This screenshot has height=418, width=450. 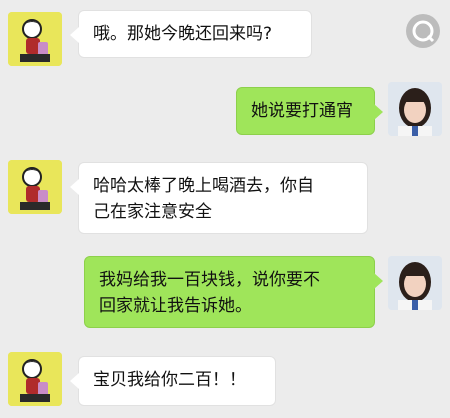 I want to click on message-bubble-outgoing: 她说要打通宵, so click(x=309, y=111).